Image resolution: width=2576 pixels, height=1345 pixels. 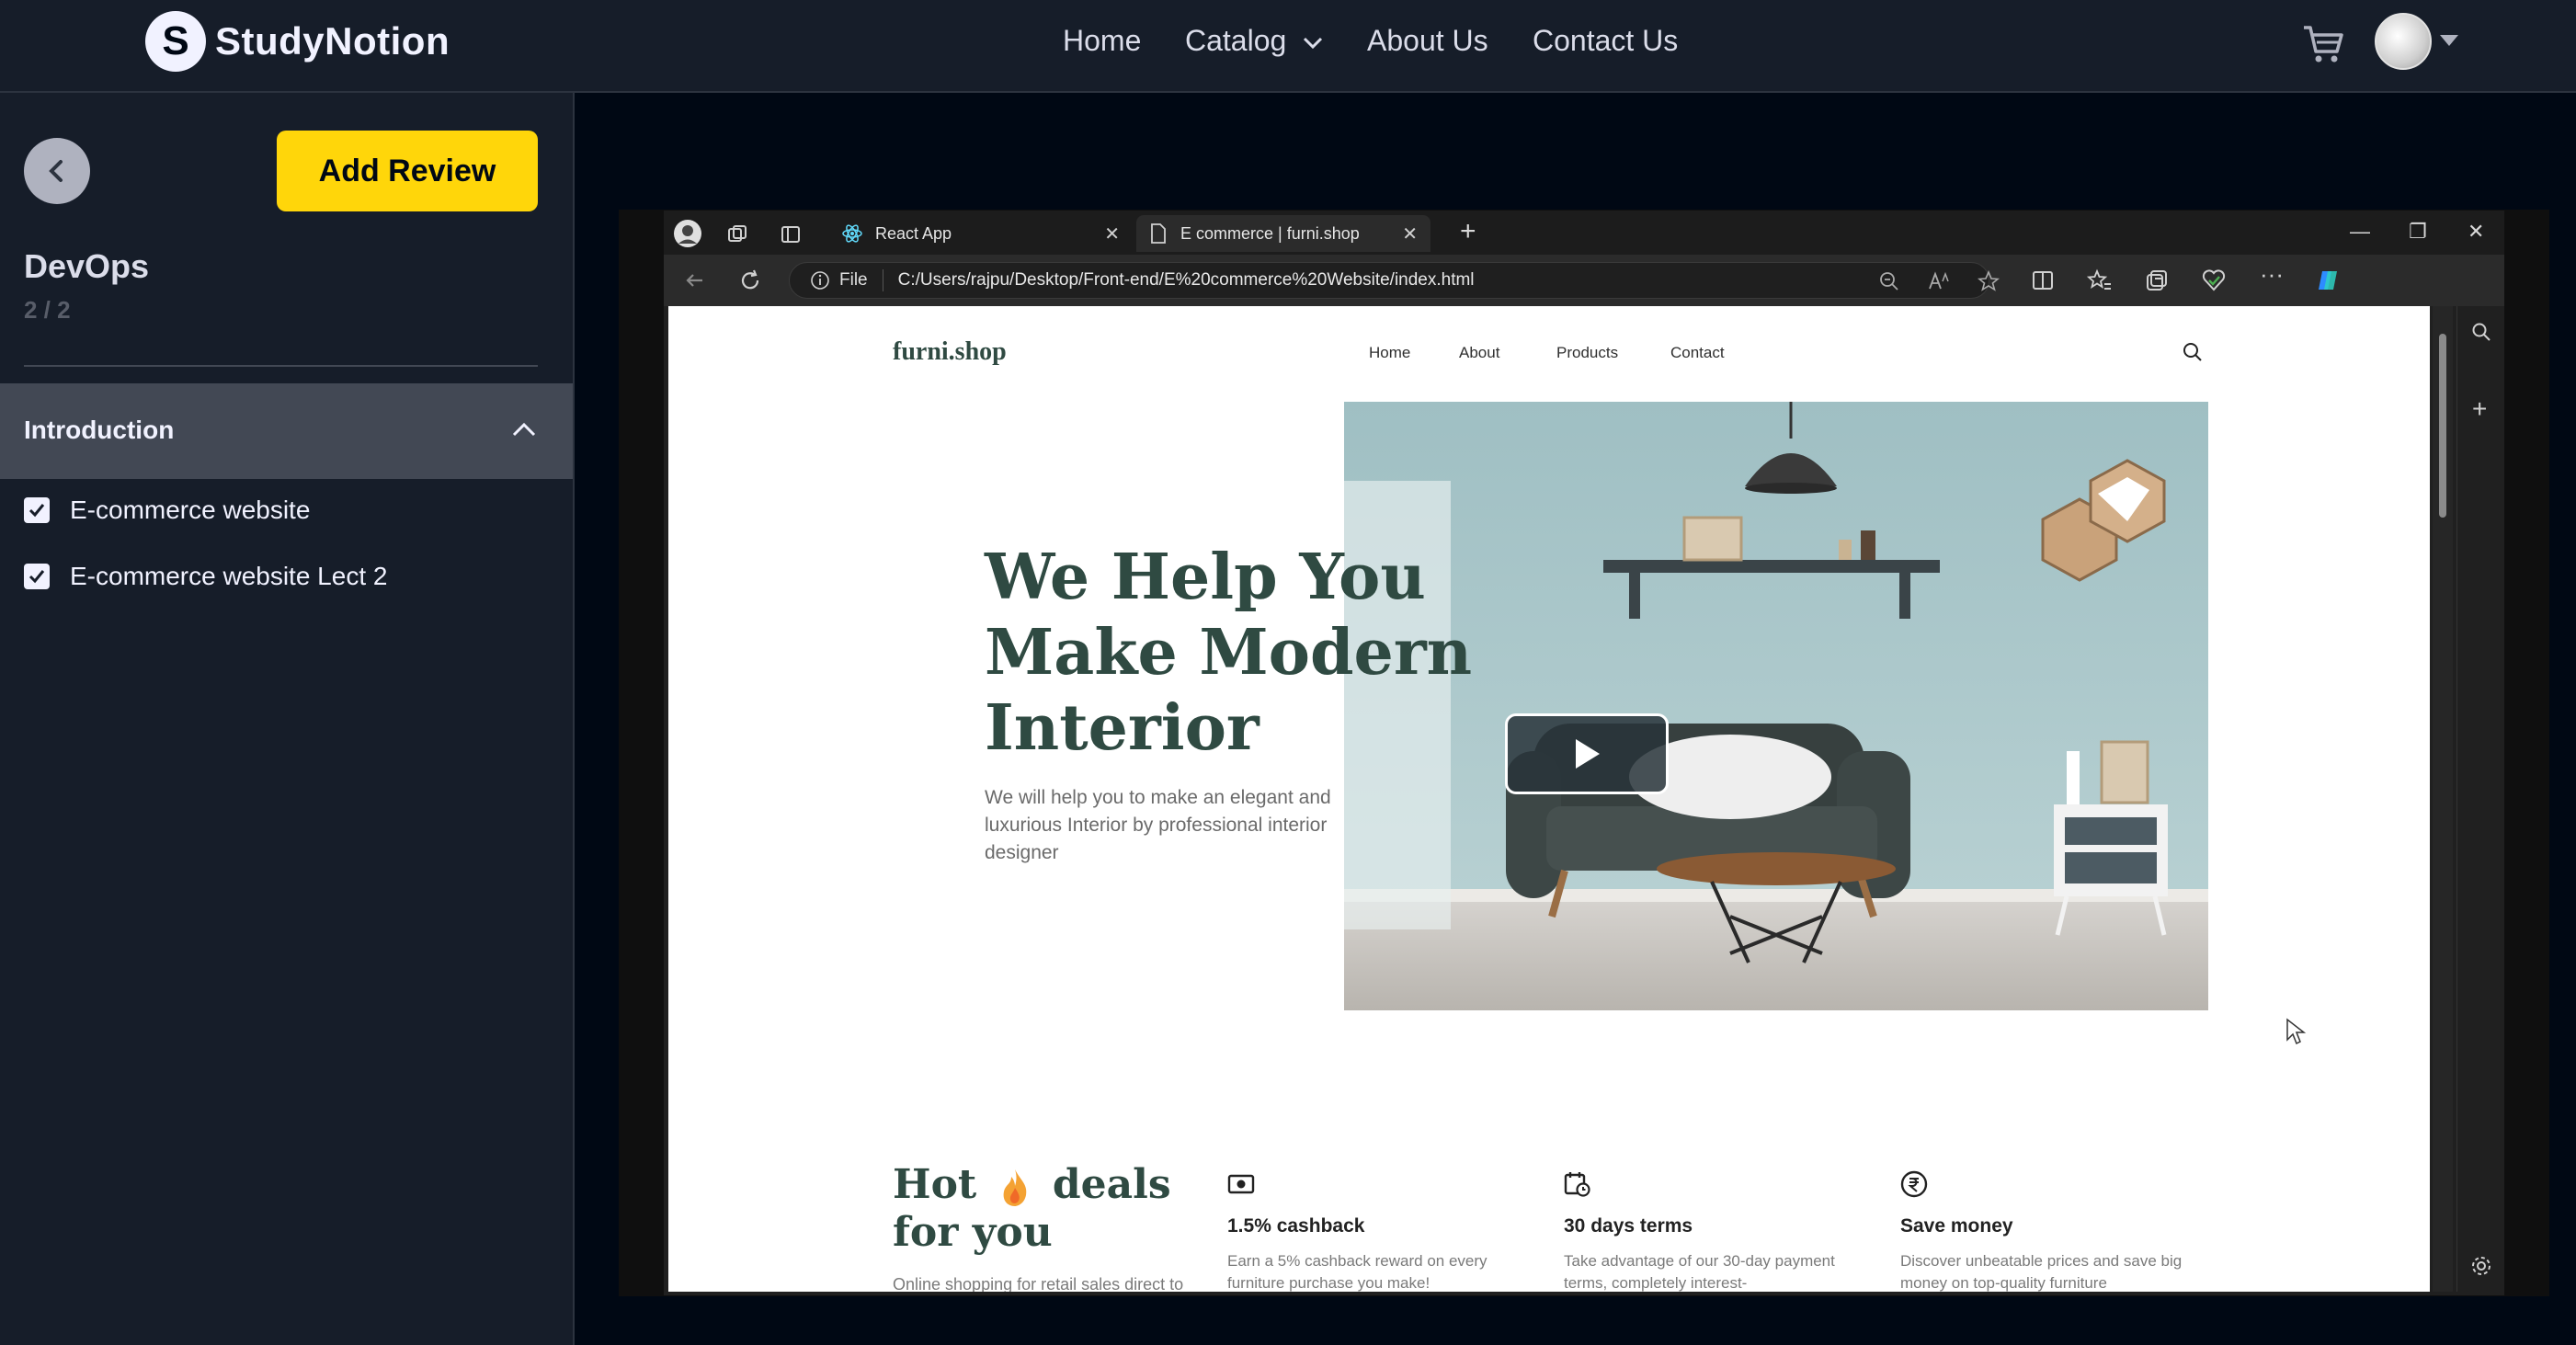 I want to click on more-options-icon: ···, so click(x=2272, y=274).